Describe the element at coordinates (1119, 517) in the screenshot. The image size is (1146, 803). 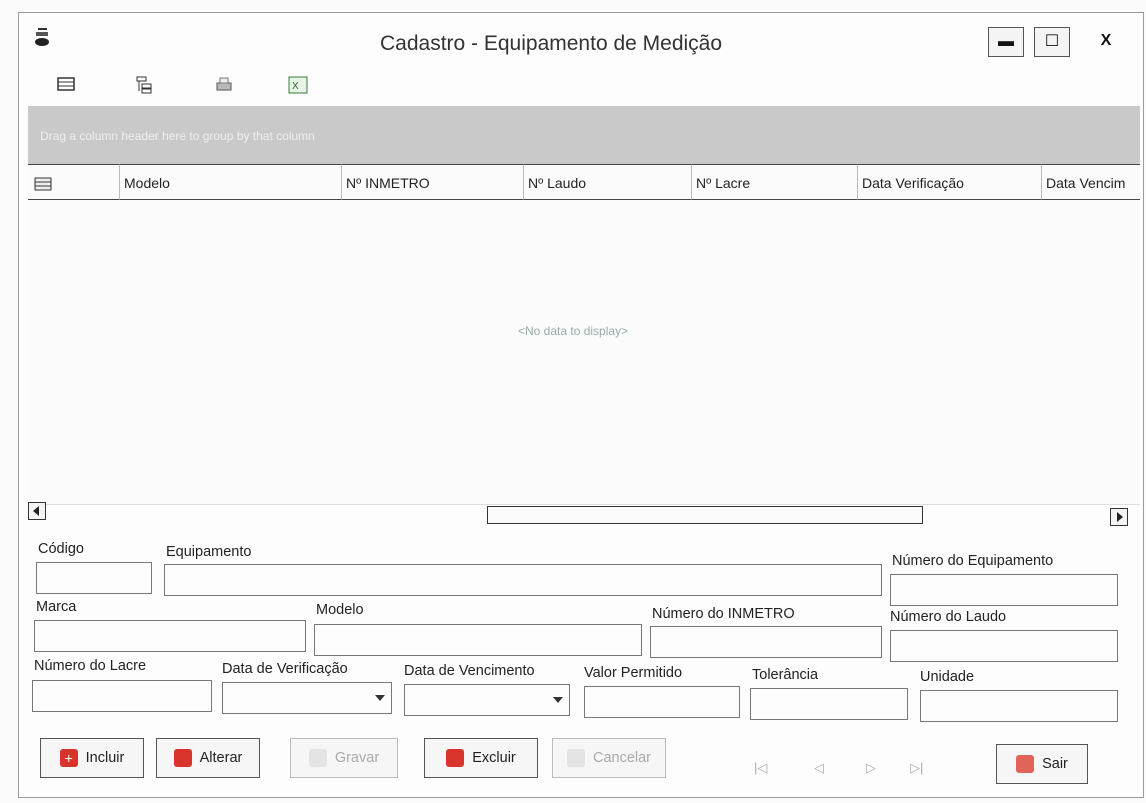
I see `scroll-right-button` at that location.